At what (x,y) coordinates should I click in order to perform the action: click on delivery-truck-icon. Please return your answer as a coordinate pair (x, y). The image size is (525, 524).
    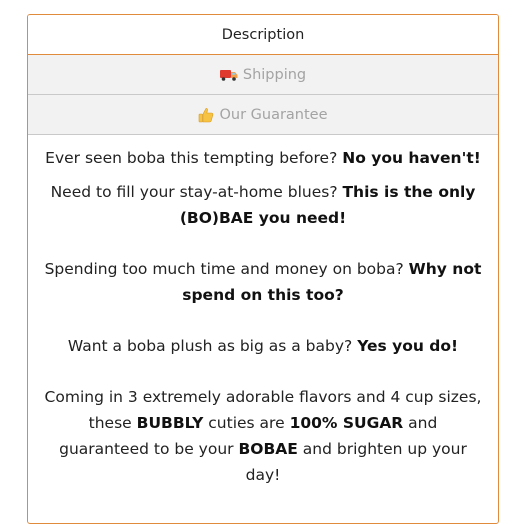
    Looking at the image, I should click on (228, 75).